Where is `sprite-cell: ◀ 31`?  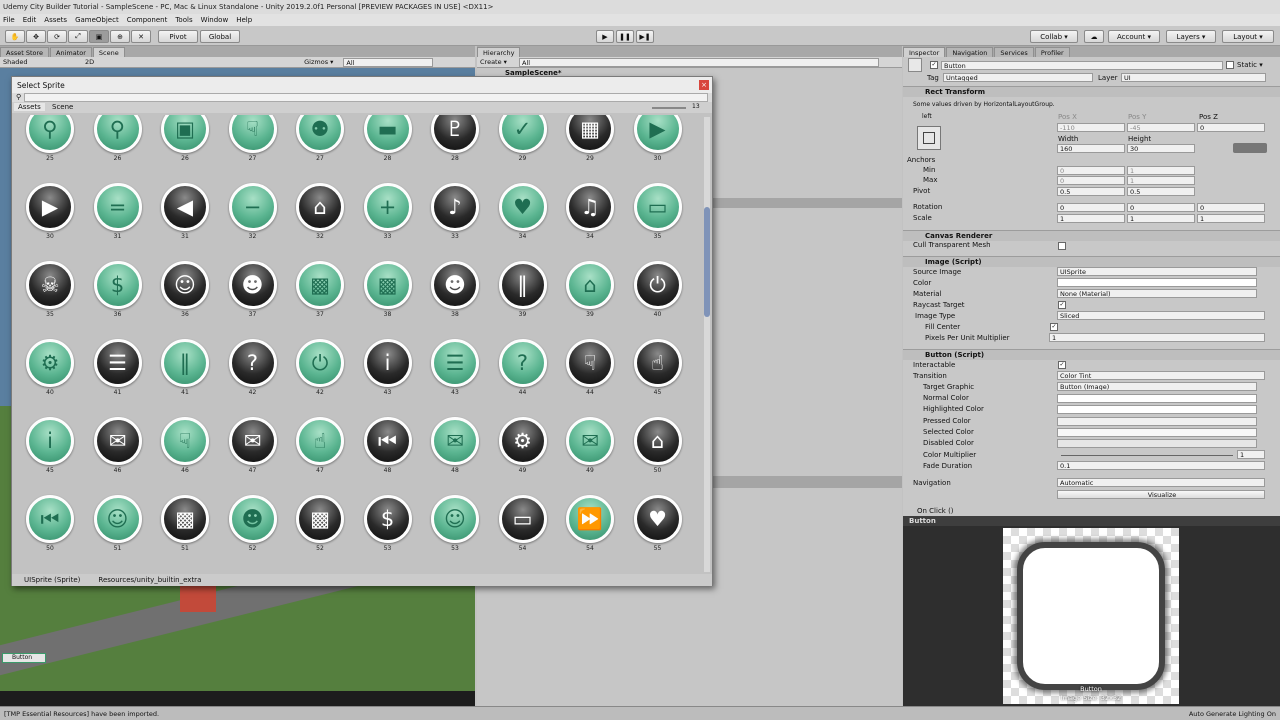
sprite-cell: ◀ 31 is located at coordinates (185, 222).